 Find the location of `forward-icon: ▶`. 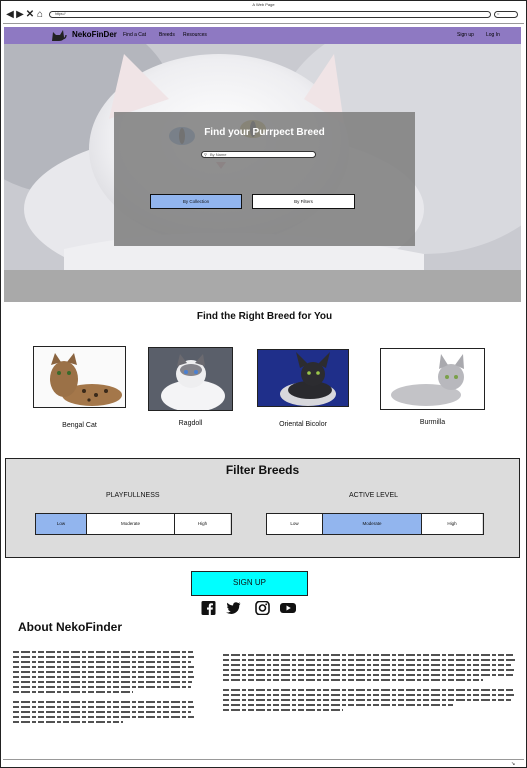

forward-icon: ▶ is located at coordinates (20, 15).